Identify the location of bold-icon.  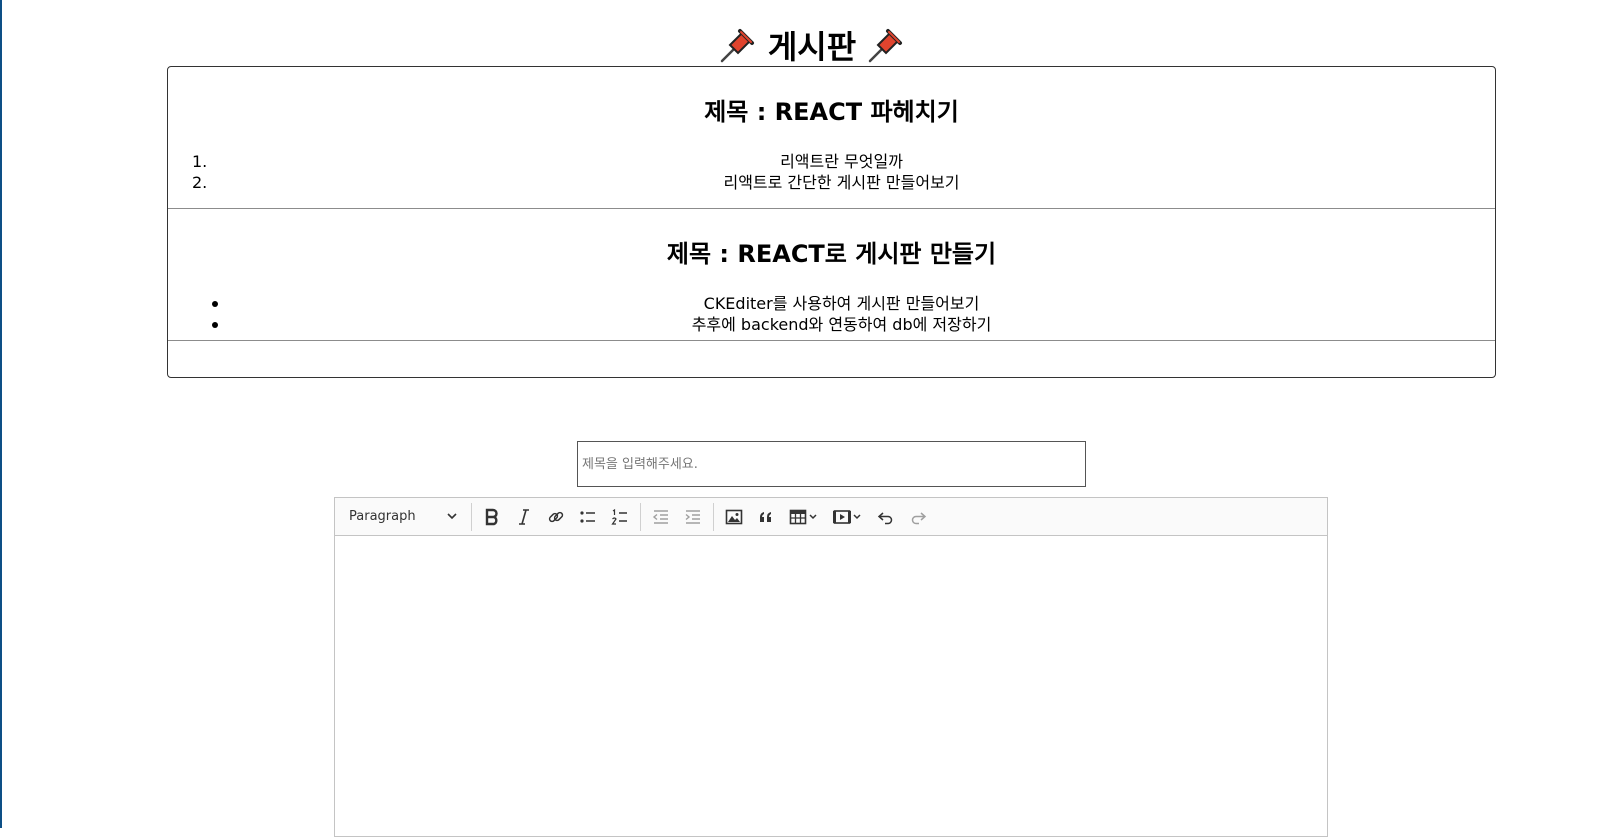
(491, 516).